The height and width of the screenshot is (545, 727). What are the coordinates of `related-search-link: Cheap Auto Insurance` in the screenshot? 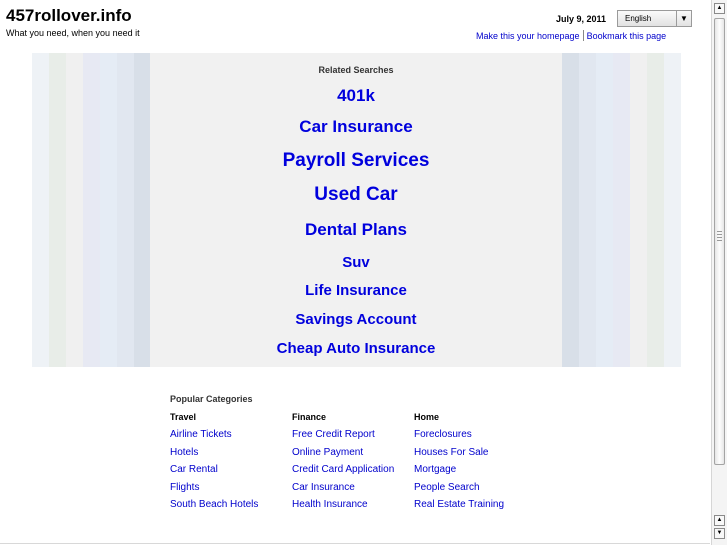 It's located at (356, 348).